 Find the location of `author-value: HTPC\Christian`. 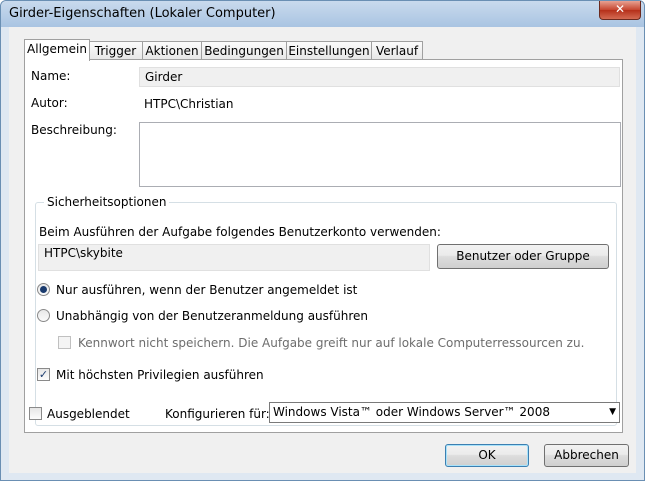

author-value: HTPC\Christian is located at coordinates (189, 104).